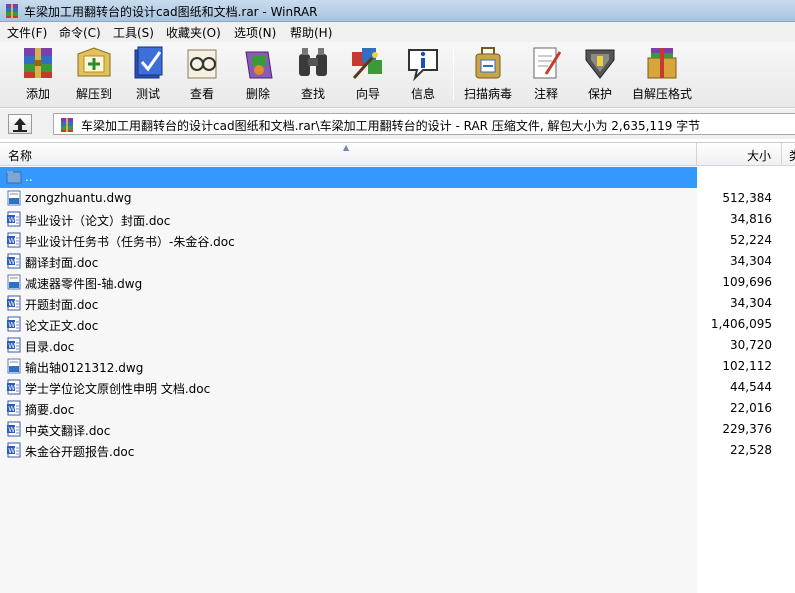 Image resolution: width=795 pixels, height=593 pixels. What do you see at coordinates (348, 450) in the screenshot?
I see `name-cell: W 朱金谷开题报告.doc` at bounding box center [348, 450].